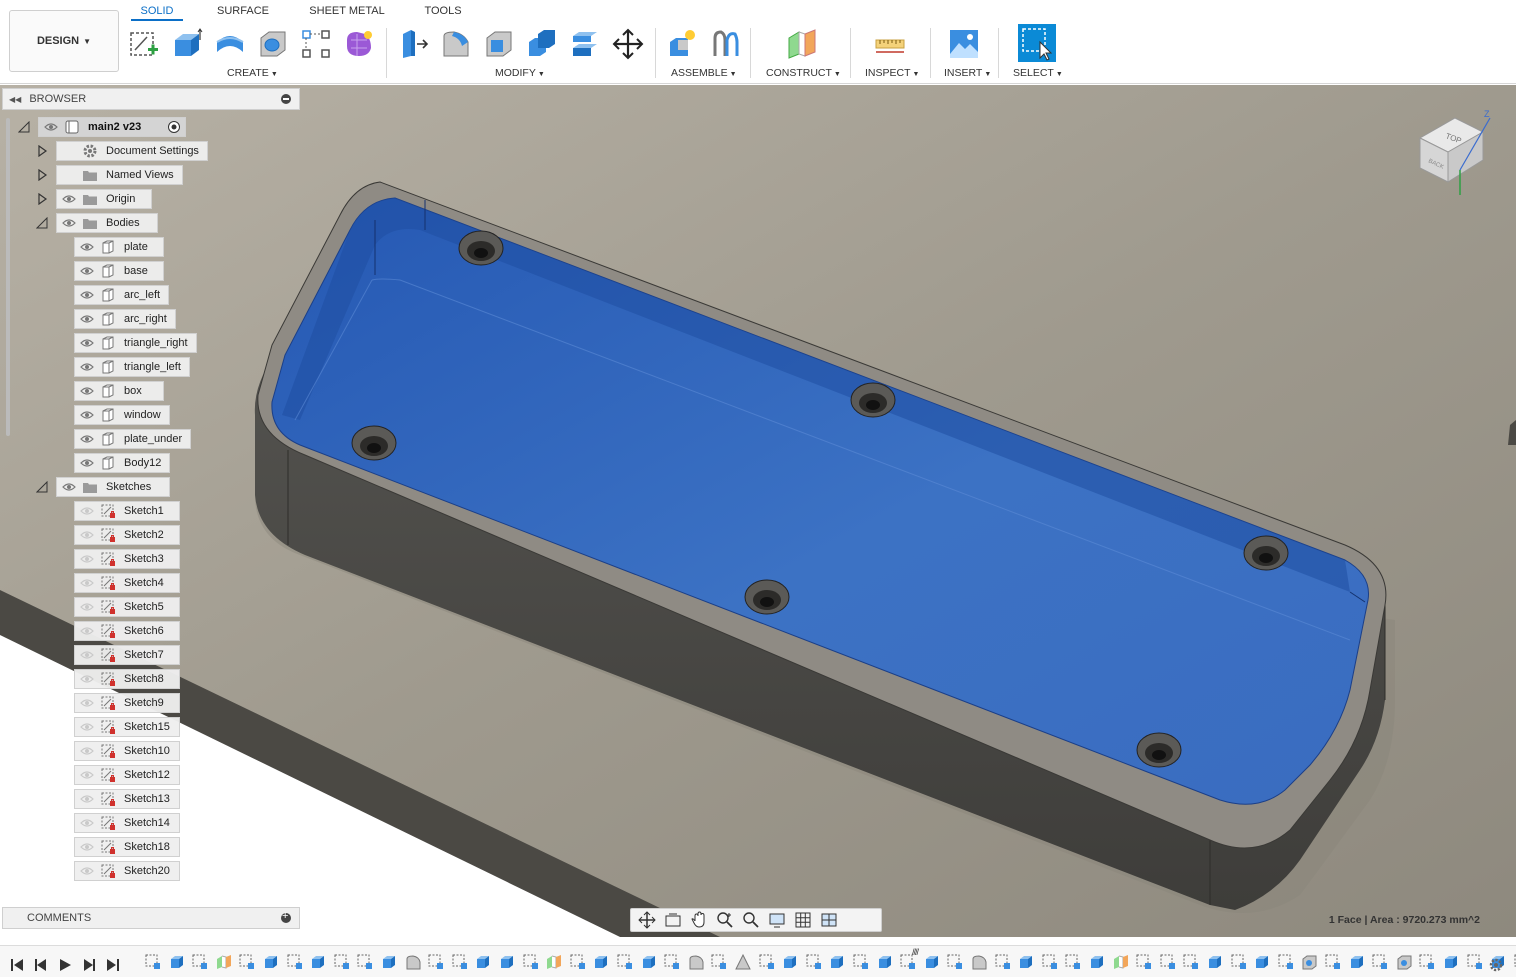 Image resolution: width=1516 pixels, height=977 pixels. What do you see at coordinates (42, 175) in the screenshot?
I see `expand-toggle-named-views` at bounding box center [42, 175].